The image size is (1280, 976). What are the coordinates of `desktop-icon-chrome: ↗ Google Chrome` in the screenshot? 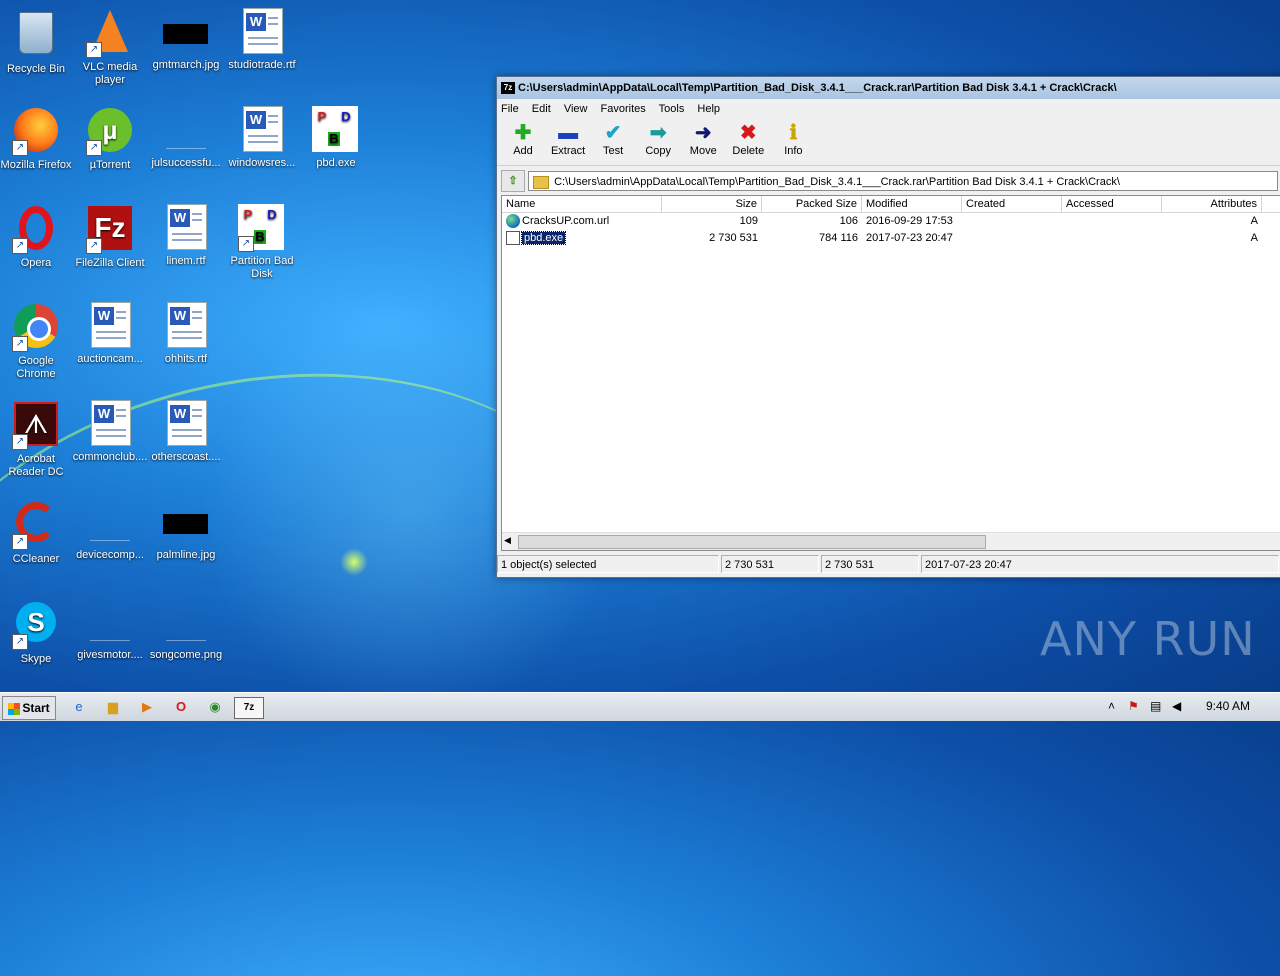 It's located at (37, 341).